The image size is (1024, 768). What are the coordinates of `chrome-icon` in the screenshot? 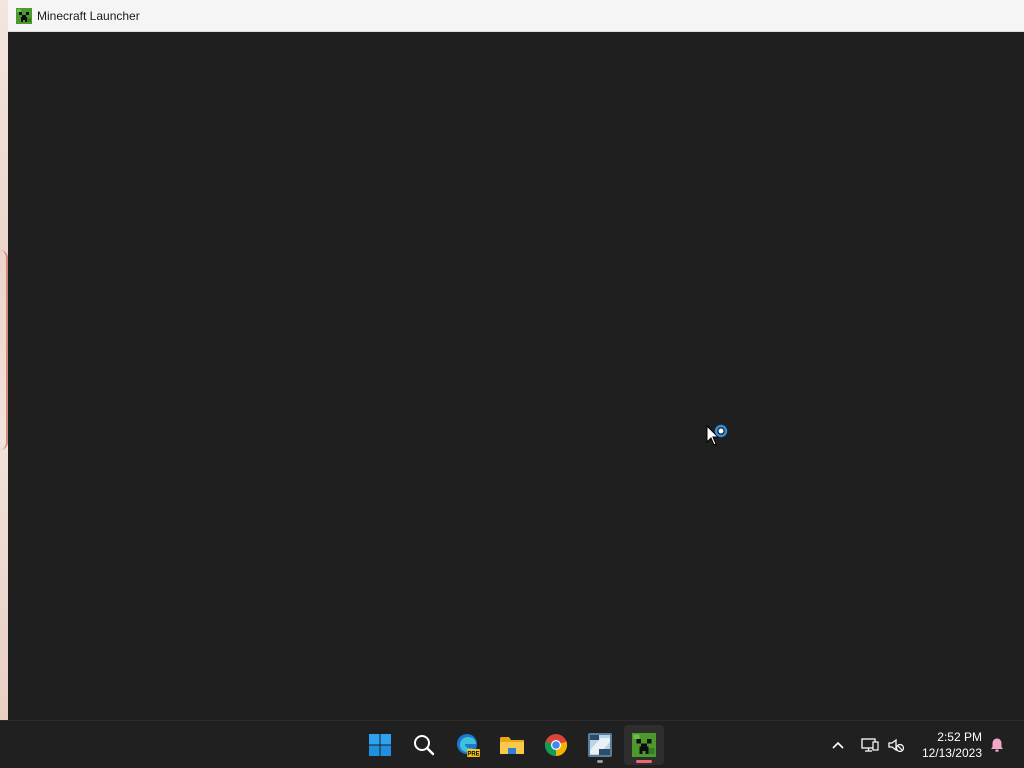 It's located at (556, 745).